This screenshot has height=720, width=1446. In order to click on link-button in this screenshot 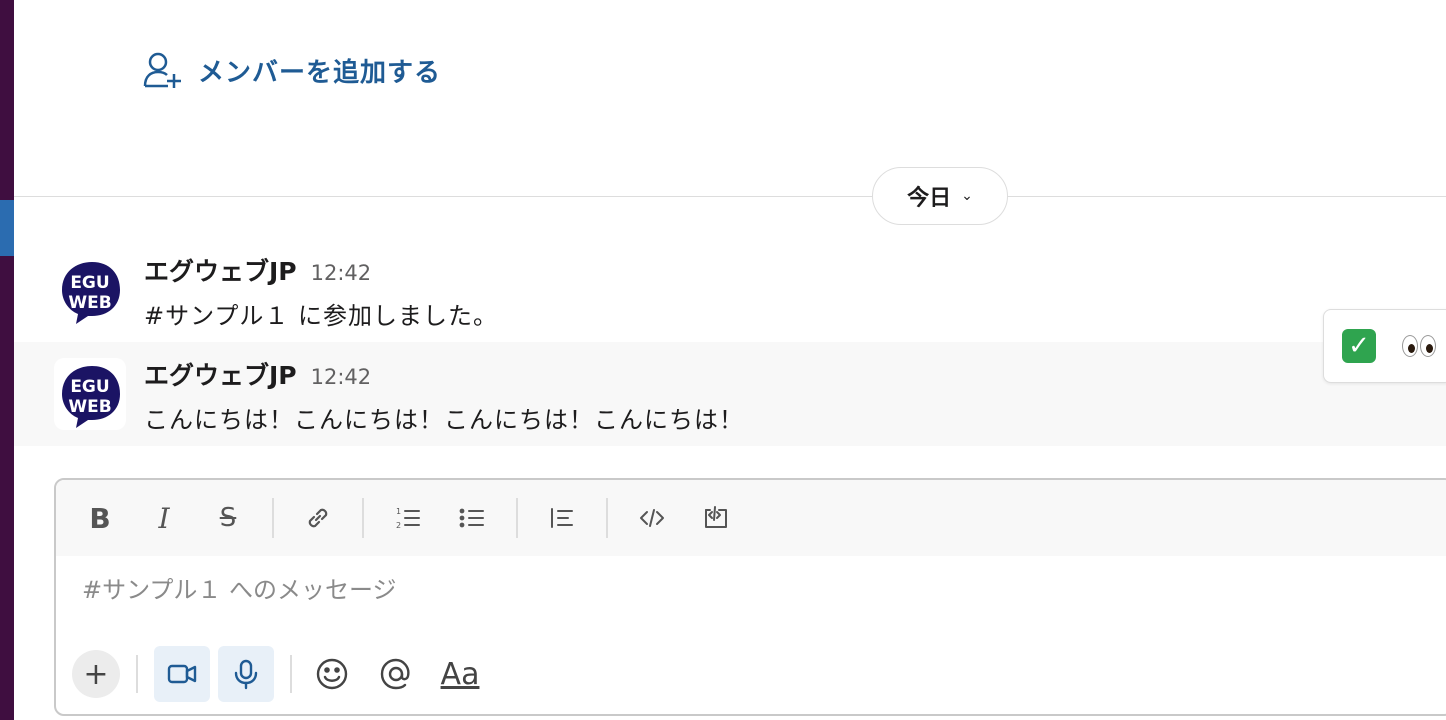, I will do `click(318, 518)`.